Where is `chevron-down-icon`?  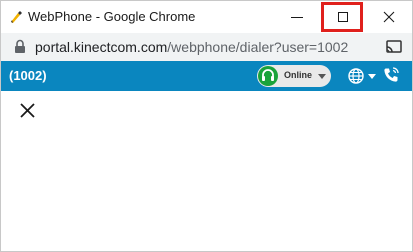 chevron-down-icon is located at coordinates (322, 76).